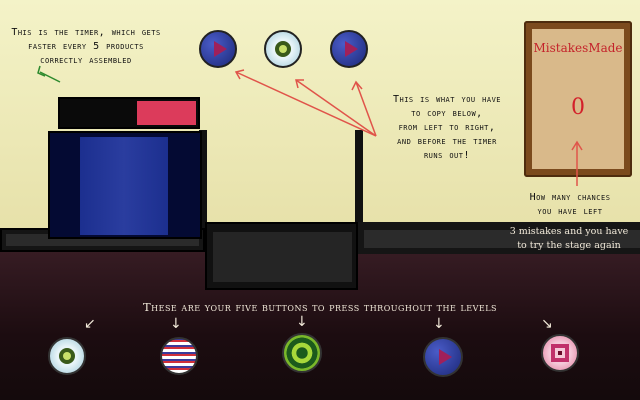  I want to click on down-arrow-icon: ↘, so click(547, 324).